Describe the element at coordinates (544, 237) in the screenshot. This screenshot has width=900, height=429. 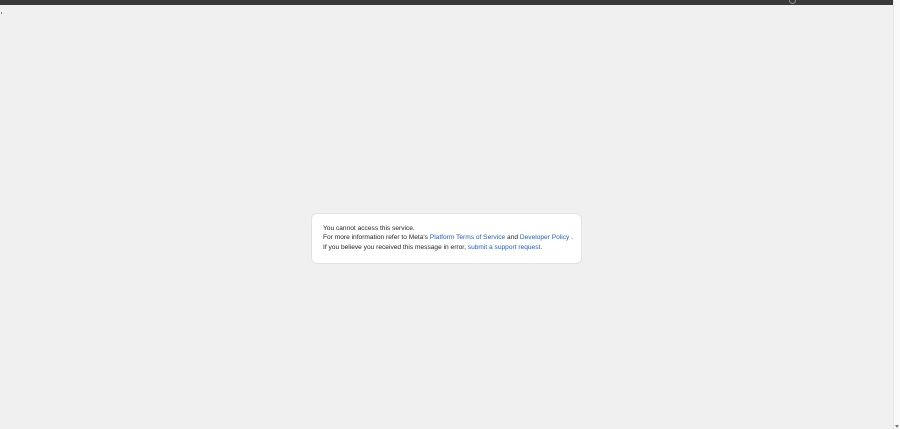
I see `developer-policy-link: Developer Policy` at that location.